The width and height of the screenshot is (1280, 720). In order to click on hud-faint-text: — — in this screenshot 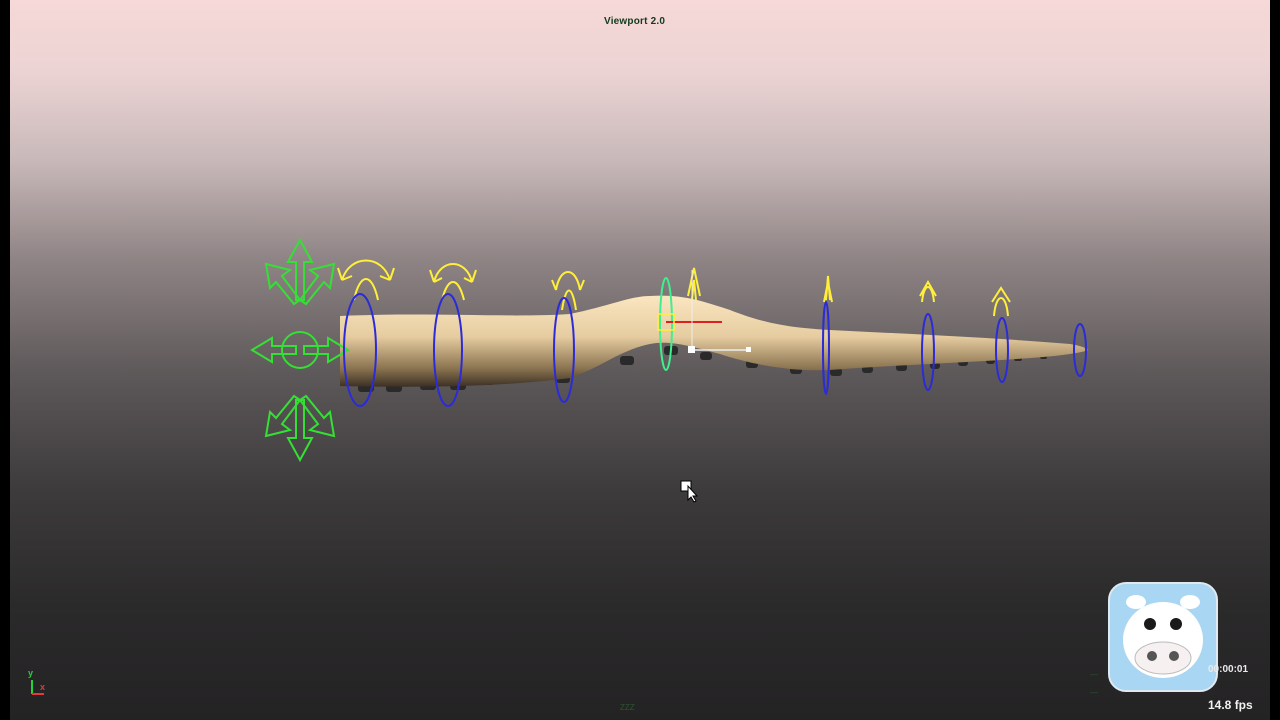, I will do `click(1094, 683)`.